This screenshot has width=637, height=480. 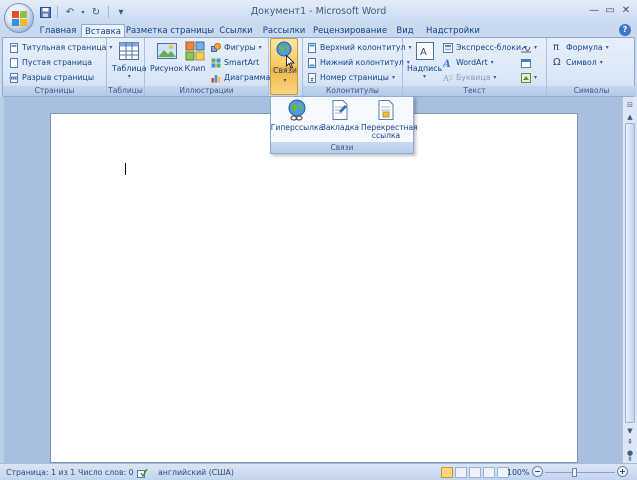 I want to click on next-page-icon: ⇟, so click(x=630, y=459).